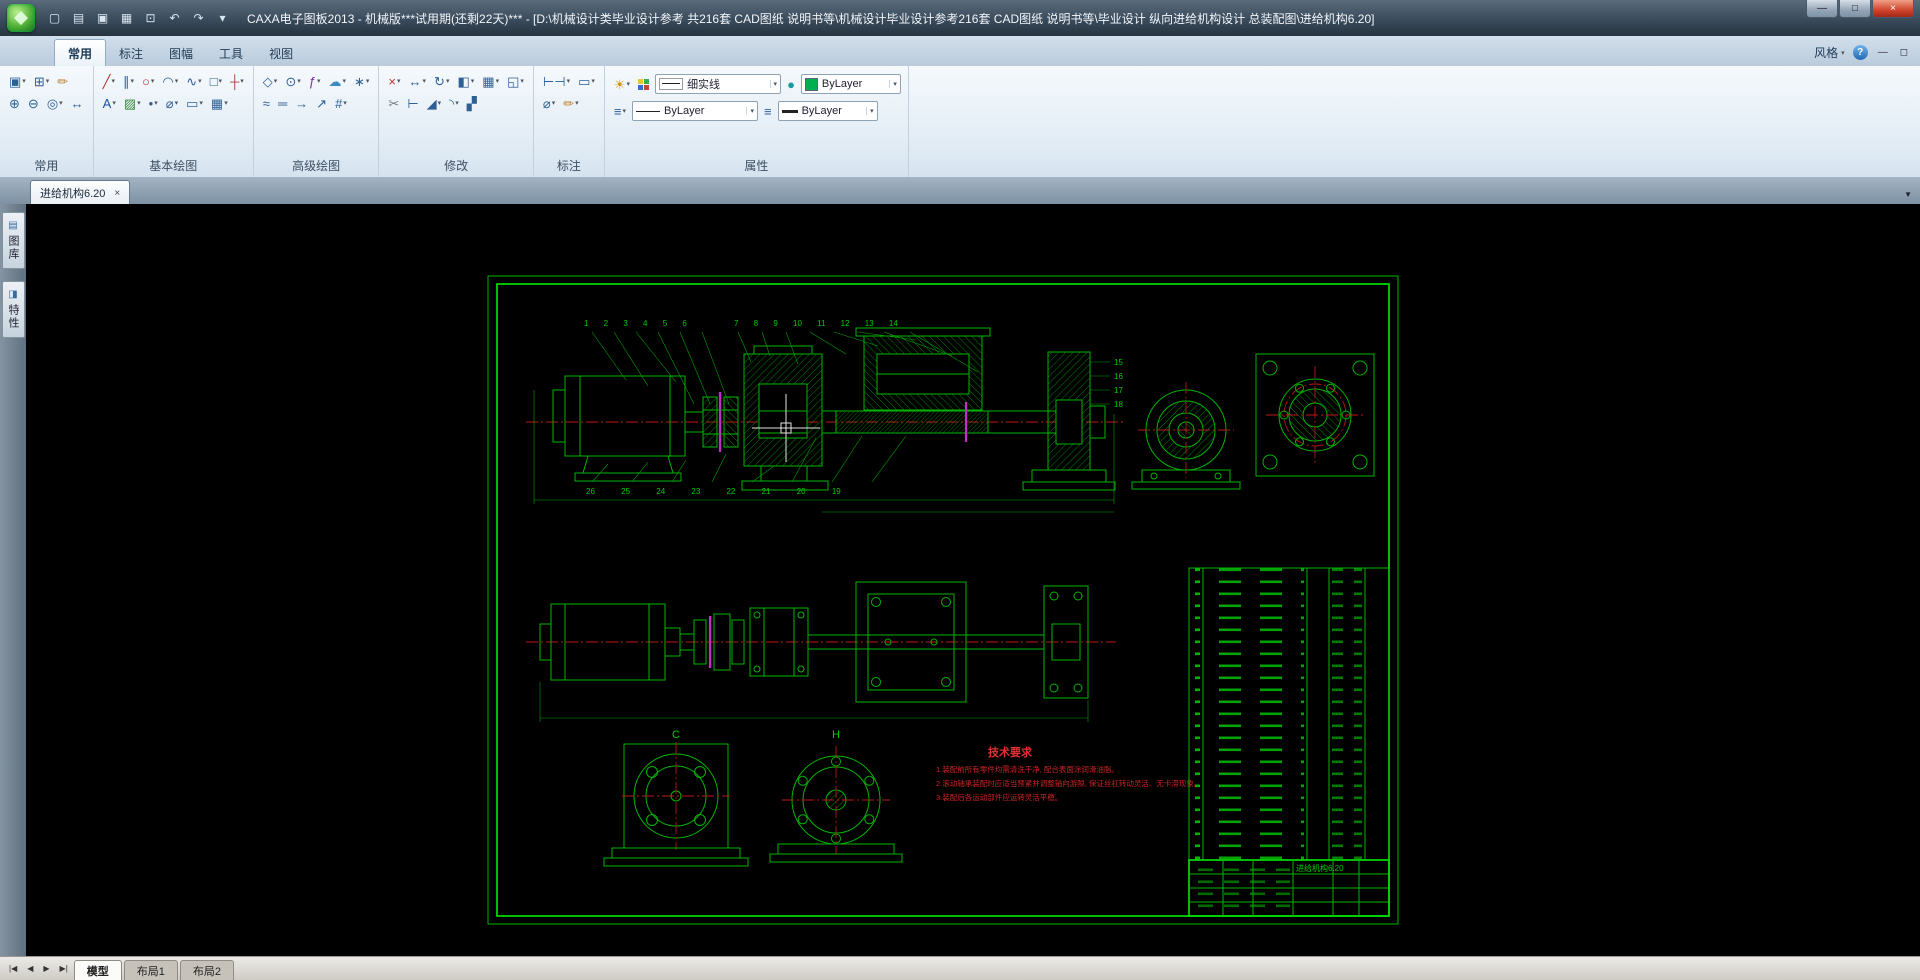 The height and width of the screenshot is (980, 1920). What do you see at coordinates (13, 294) in the screenshot?
I see `panel-icon: ◨` at bounding box center [13, 294].